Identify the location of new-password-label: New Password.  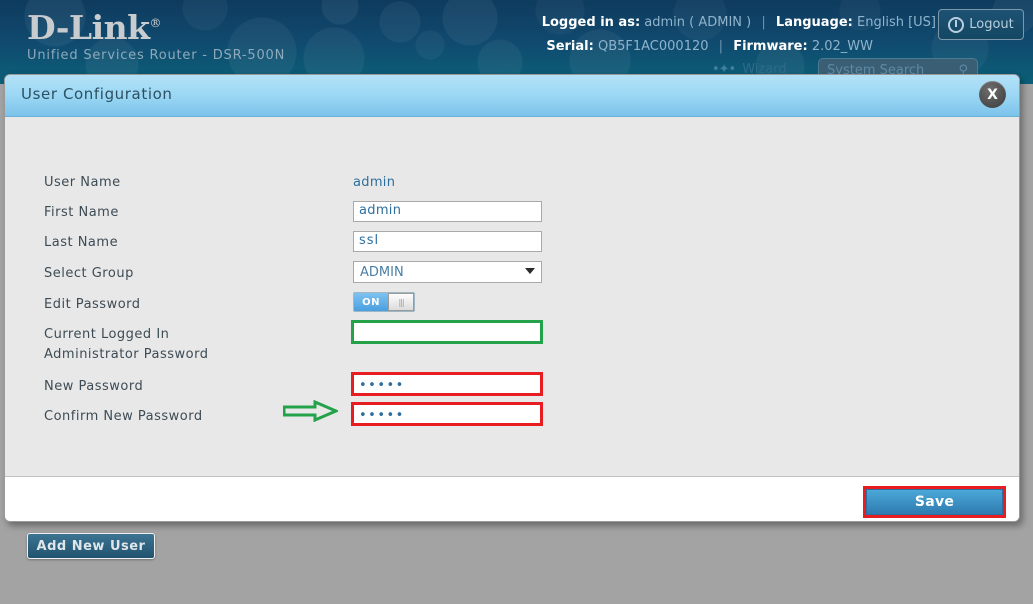
(94, 386).